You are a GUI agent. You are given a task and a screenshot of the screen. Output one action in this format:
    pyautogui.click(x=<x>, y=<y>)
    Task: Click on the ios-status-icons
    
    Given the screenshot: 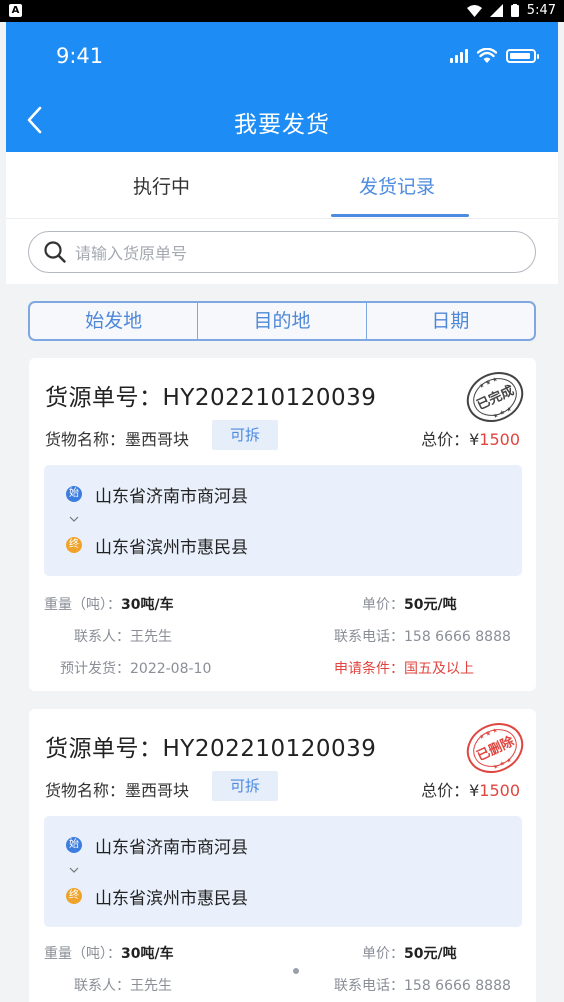 What is the action you would take?
    pyautogui.click(x=494, y=55)
    